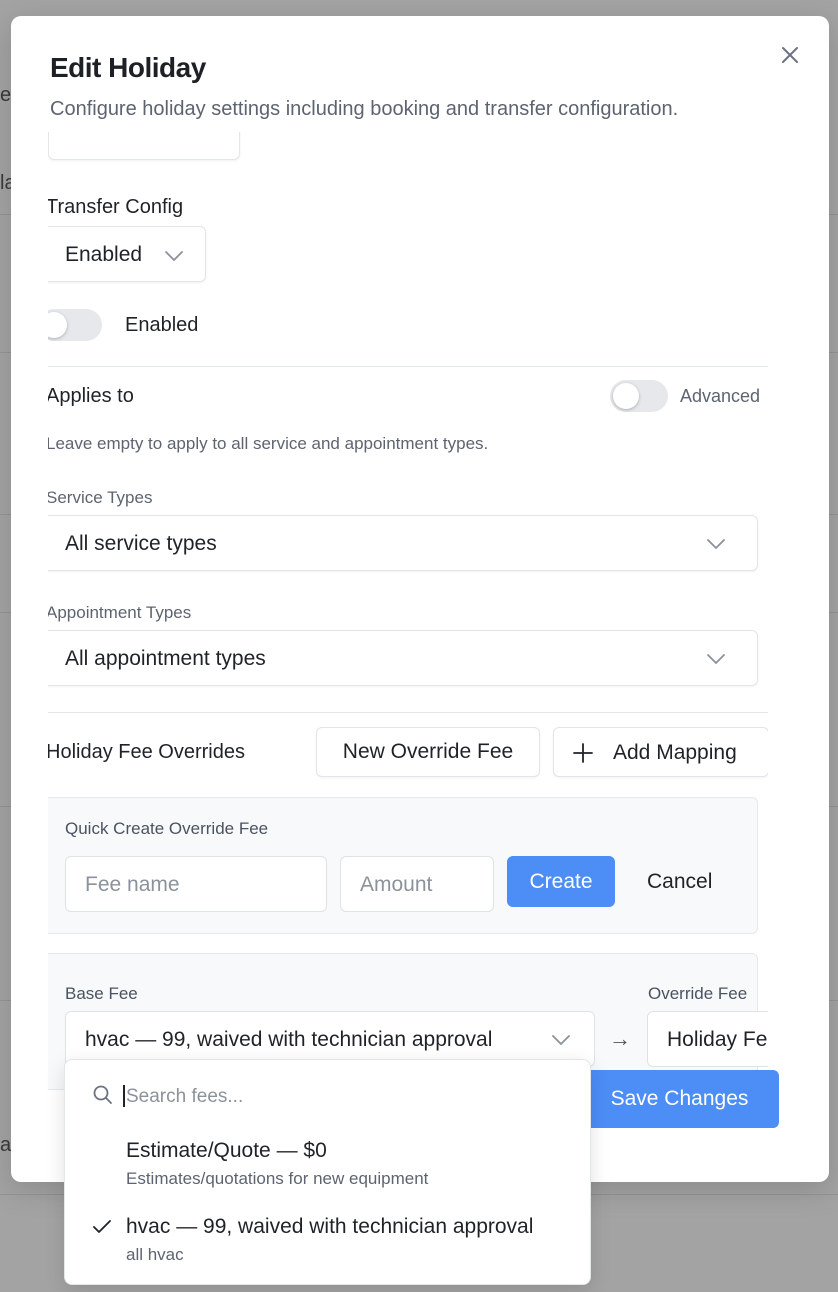 The height and width of the screenshot is (1292, 838). I want to click on arrow-right-icon: →, so click(620, 1038).